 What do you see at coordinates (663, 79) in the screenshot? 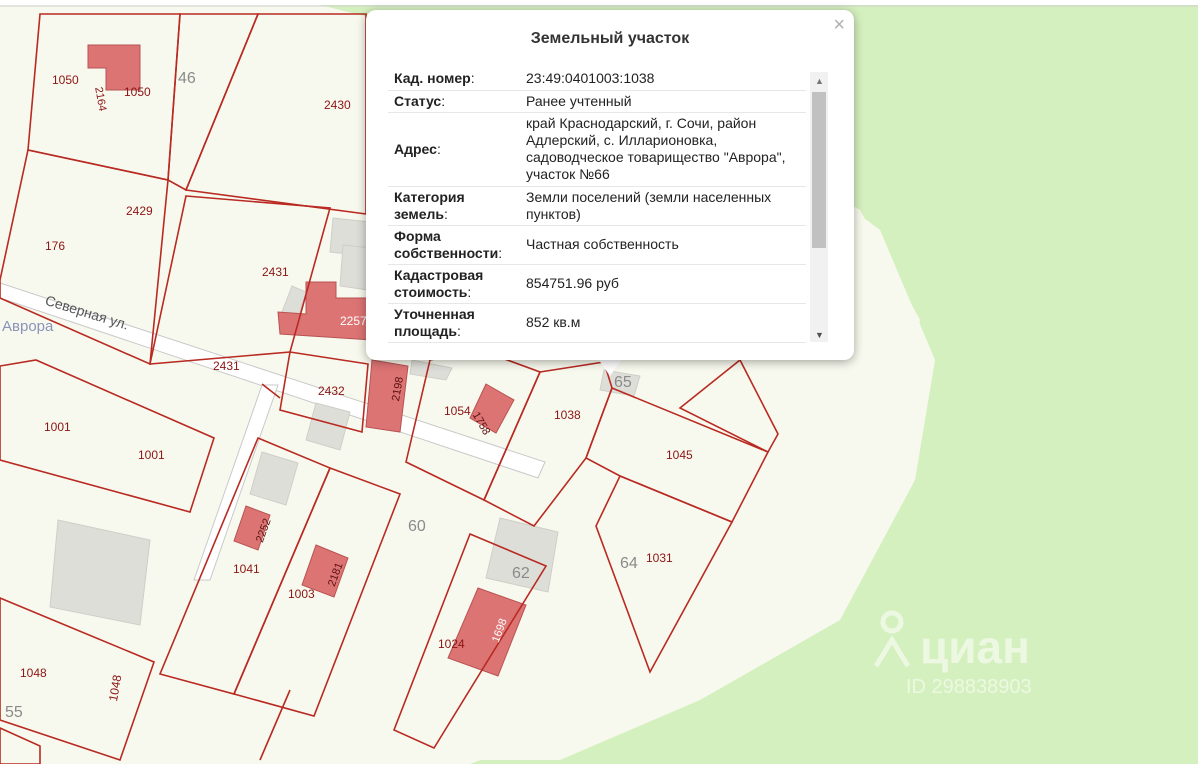
I see `row-value: 23:49:0401003:1038` at bounding box center [663, 79].